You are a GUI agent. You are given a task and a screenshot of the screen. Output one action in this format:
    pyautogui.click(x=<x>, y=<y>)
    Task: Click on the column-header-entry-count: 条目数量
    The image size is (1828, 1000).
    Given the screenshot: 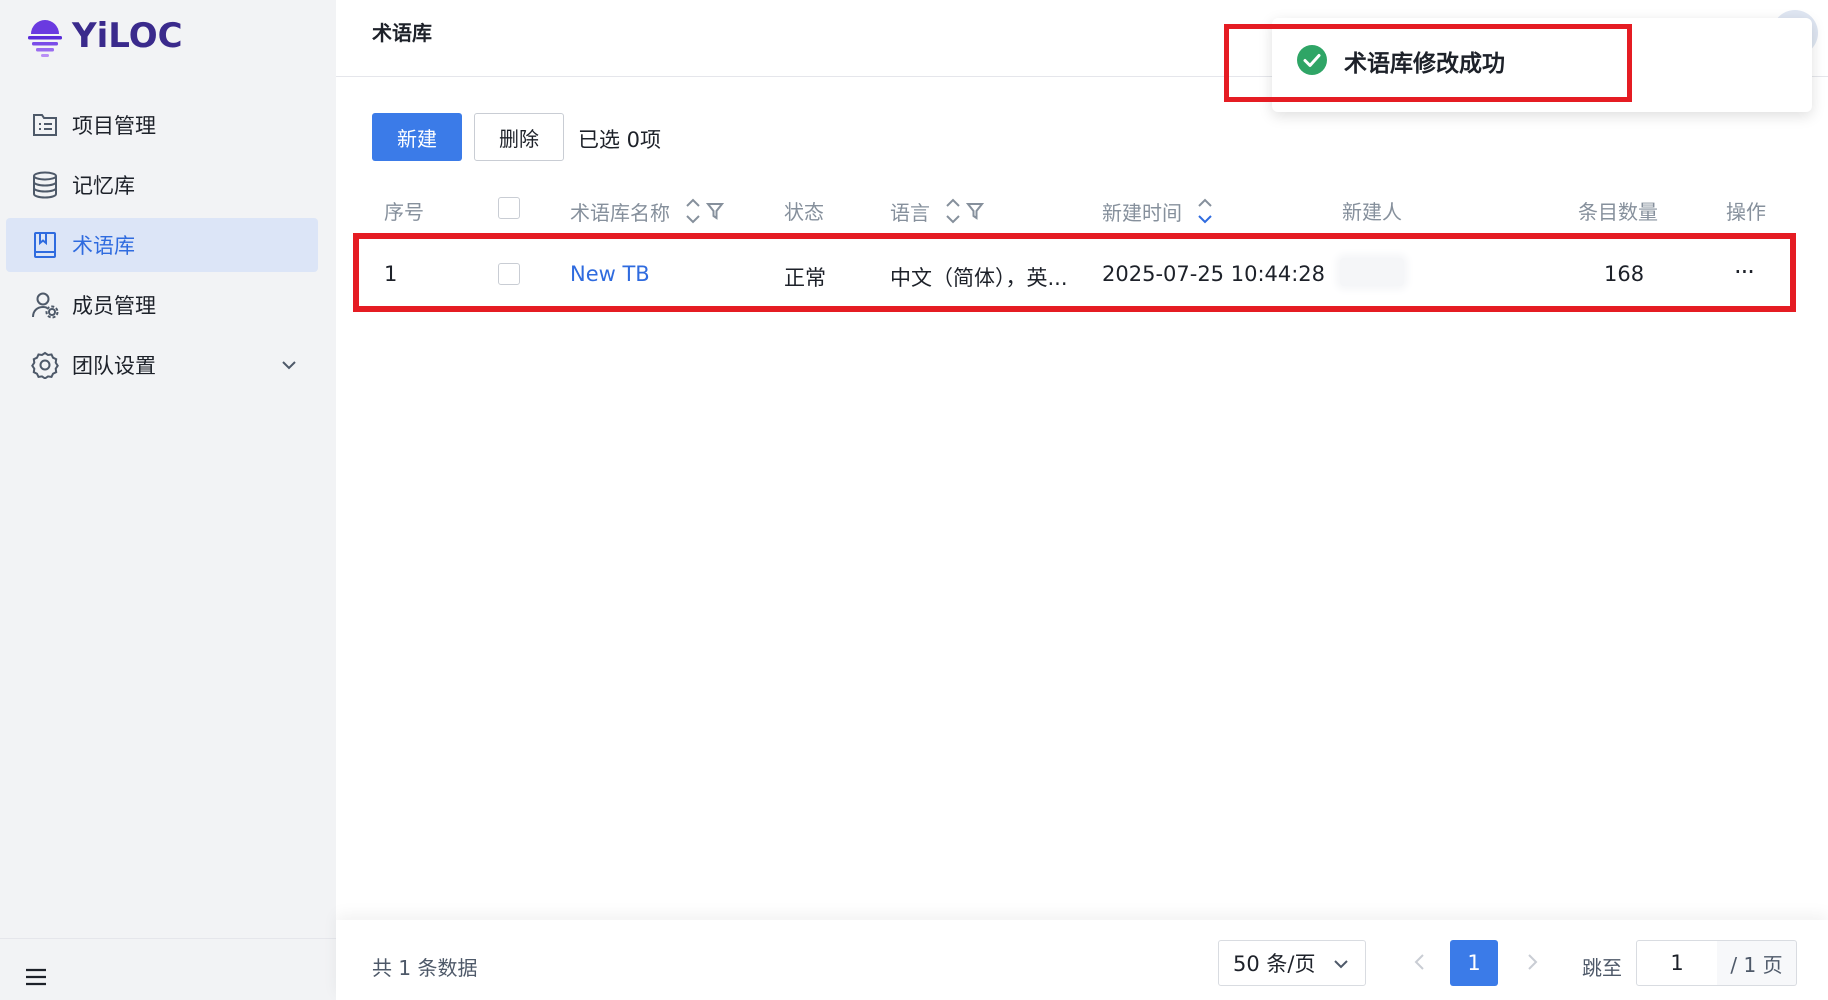 What is the action you would take?
    pyautogui.click(x=1618, y=210)
    